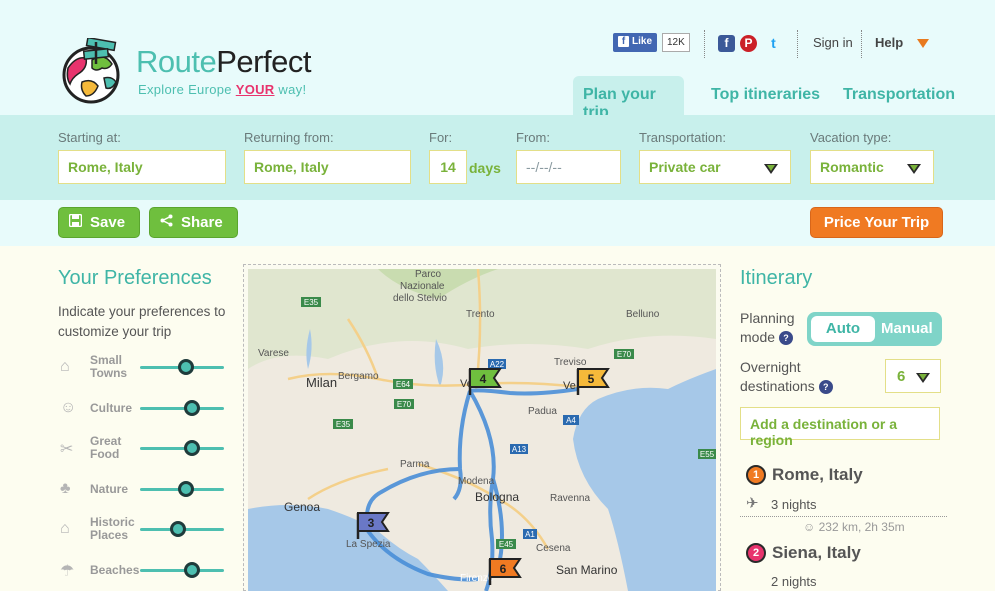  I want to click on brand-tagline: Explore Europe YOUR way!, so click(222, 89).